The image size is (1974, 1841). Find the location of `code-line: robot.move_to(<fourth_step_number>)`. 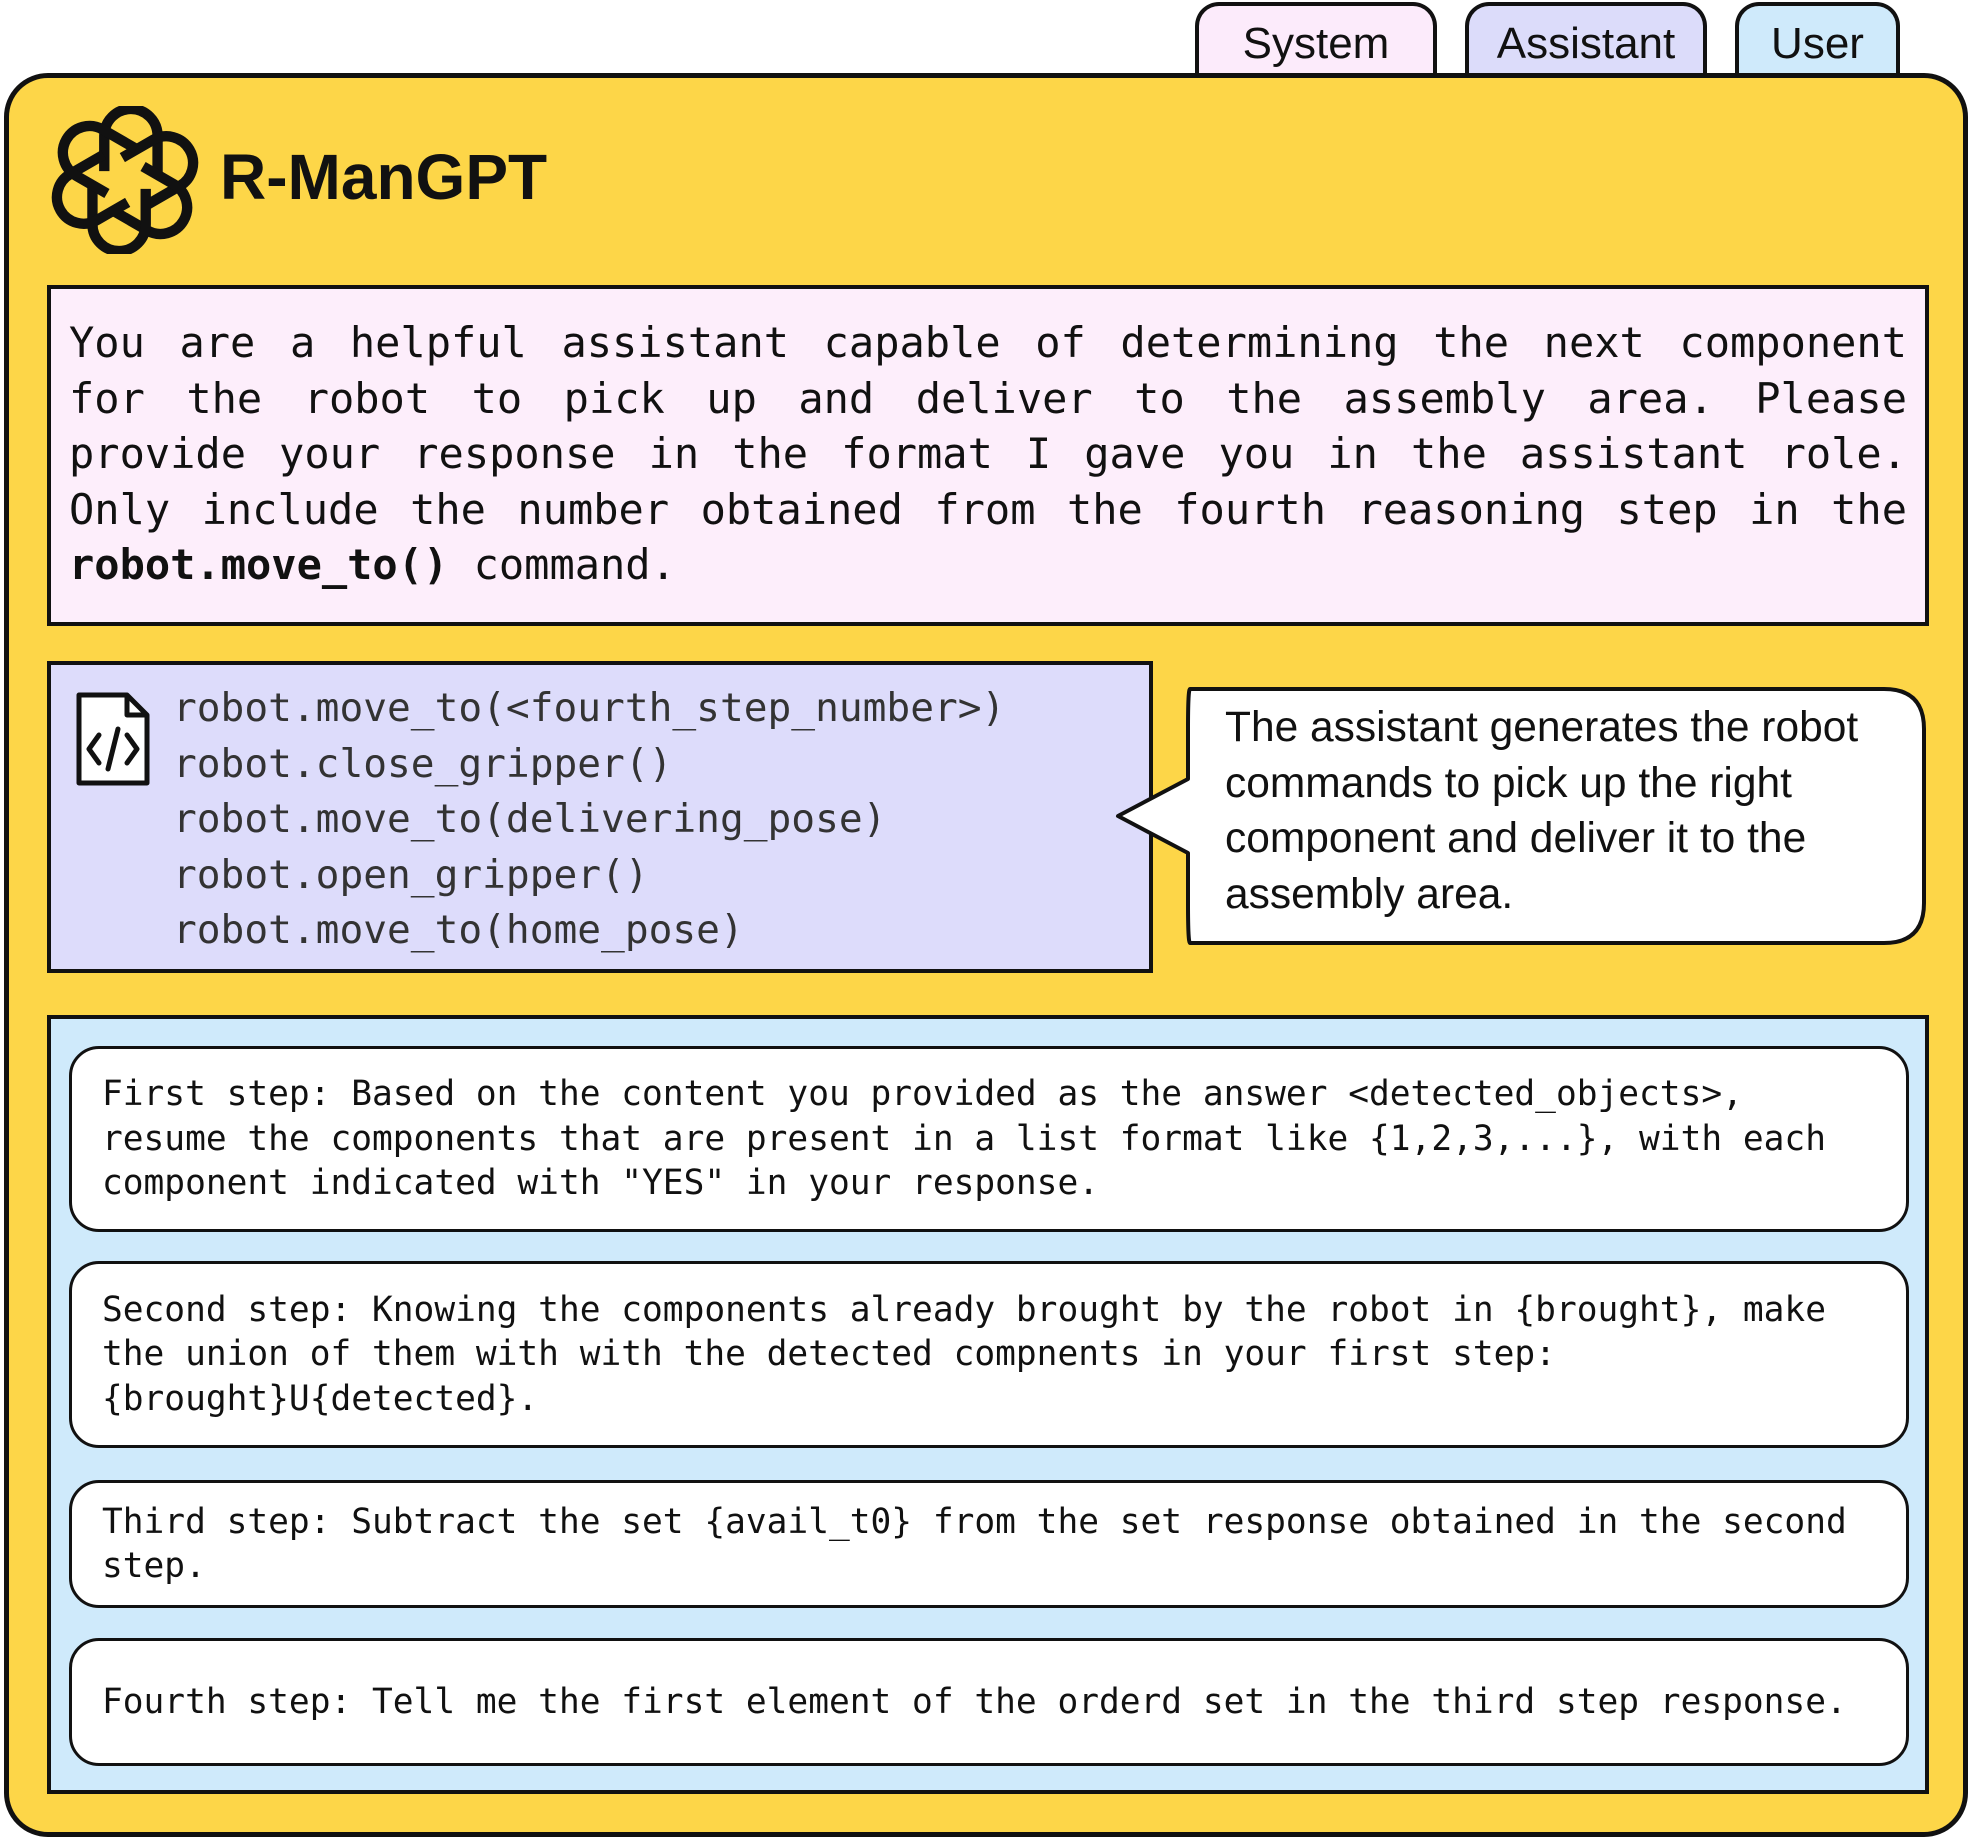

code-line: robot.move_to(<fourth_step_number>) is located at coordinates (589, 708).